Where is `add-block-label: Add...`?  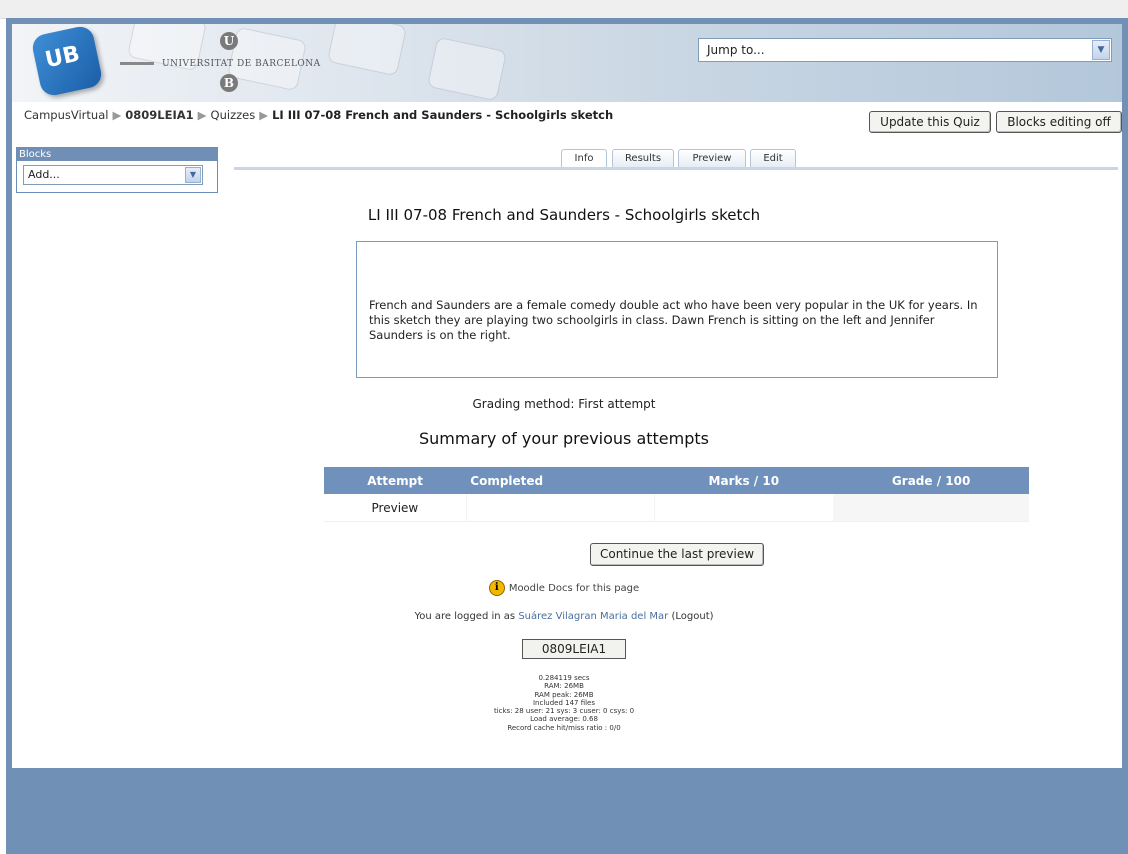 add-block-label: Add... is located at coordinates (44, 174).